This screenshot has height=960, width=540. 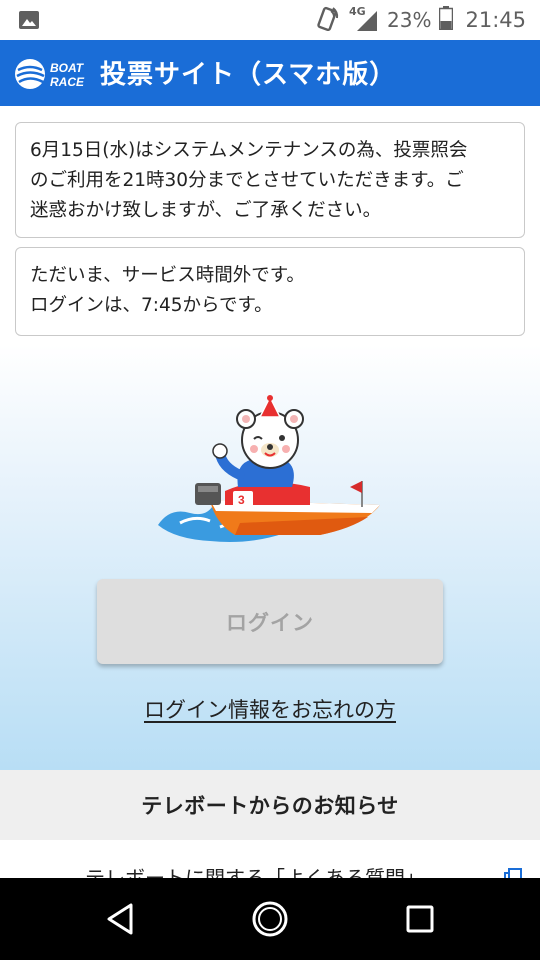 I want to click on back-icon, so click(x=121, y=919).